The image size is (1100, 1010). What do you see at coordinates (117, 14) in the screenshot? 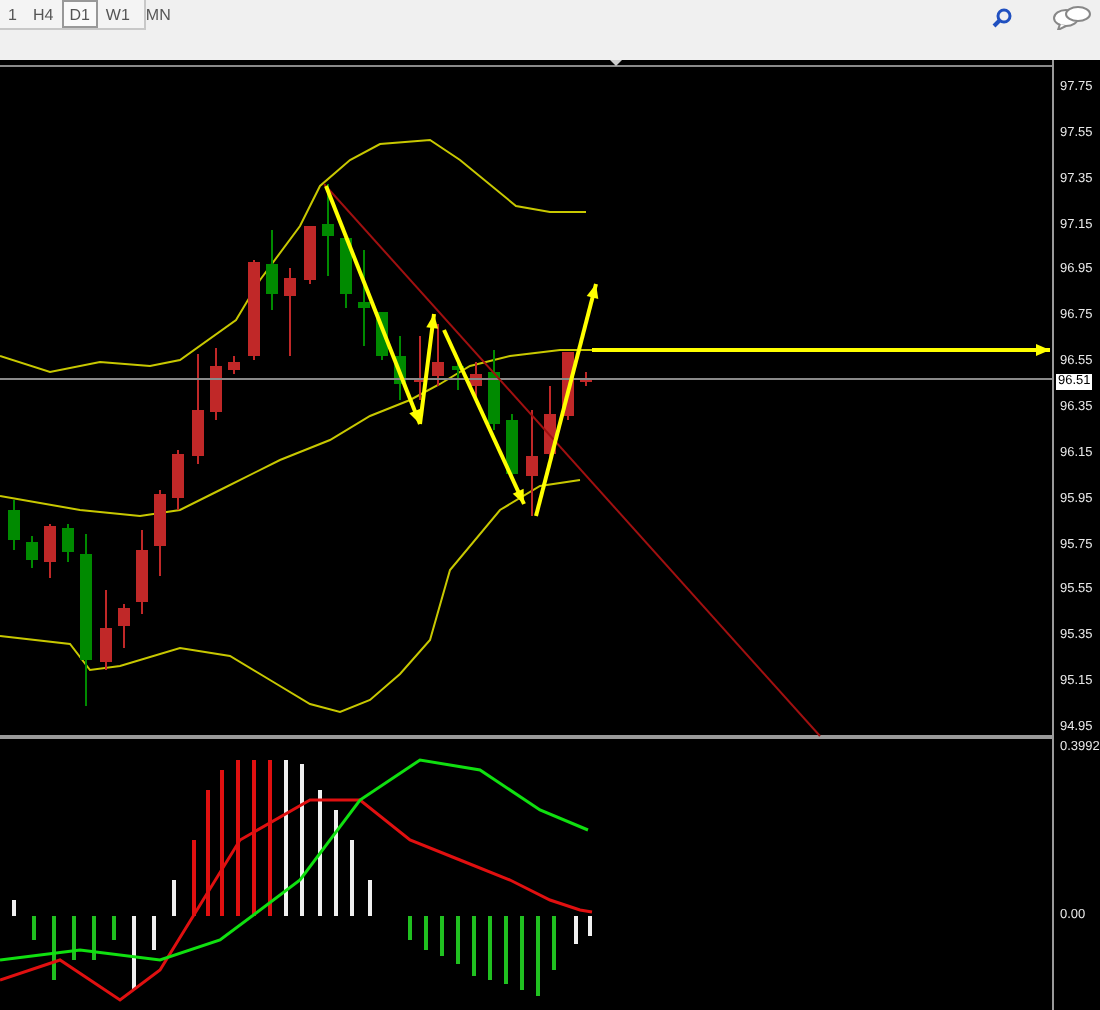
I see `timeframe-tab: W1` at bounding box center [117, 14].